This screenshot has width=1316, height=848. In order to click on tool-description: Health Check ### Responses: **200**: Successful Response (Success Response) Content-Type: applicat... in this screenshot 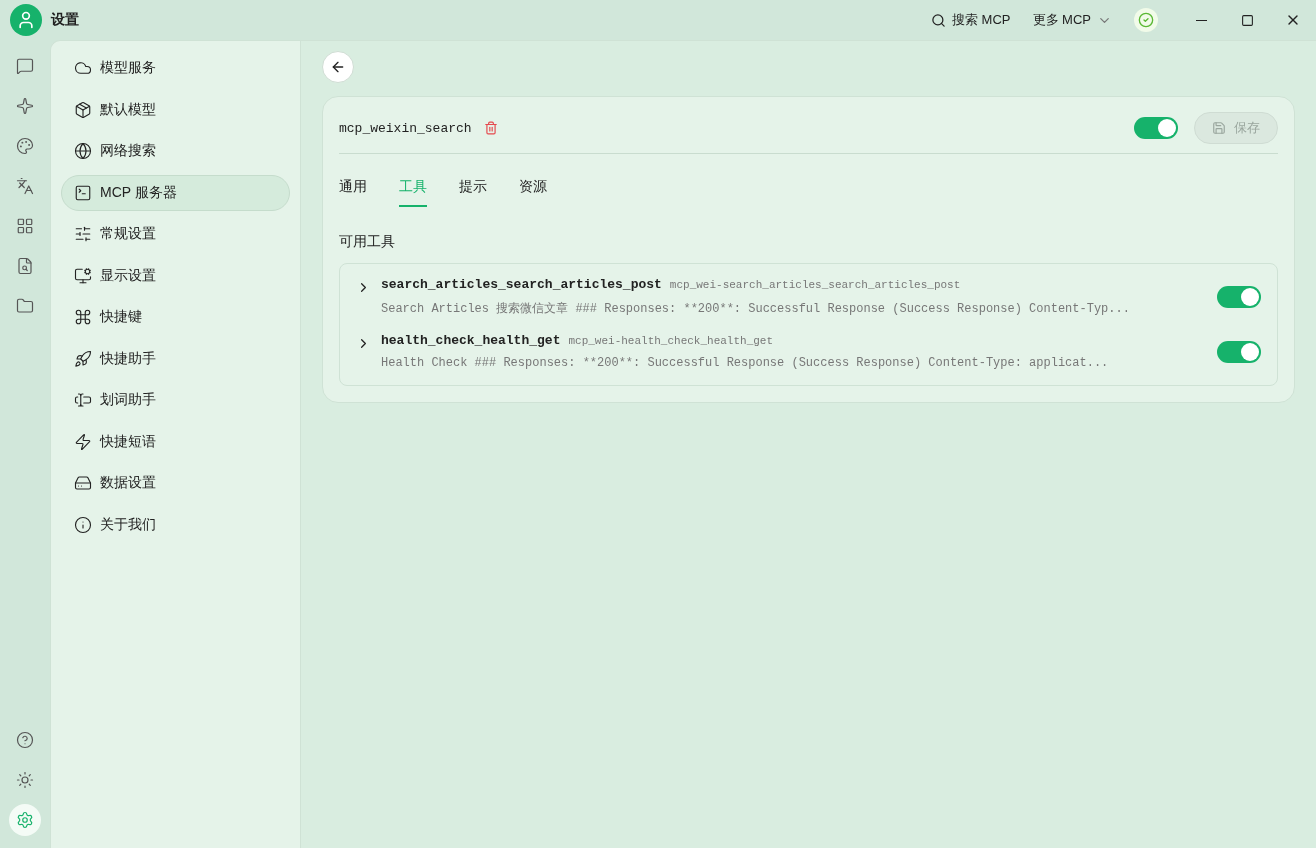, I will do `click(745, 363)`.